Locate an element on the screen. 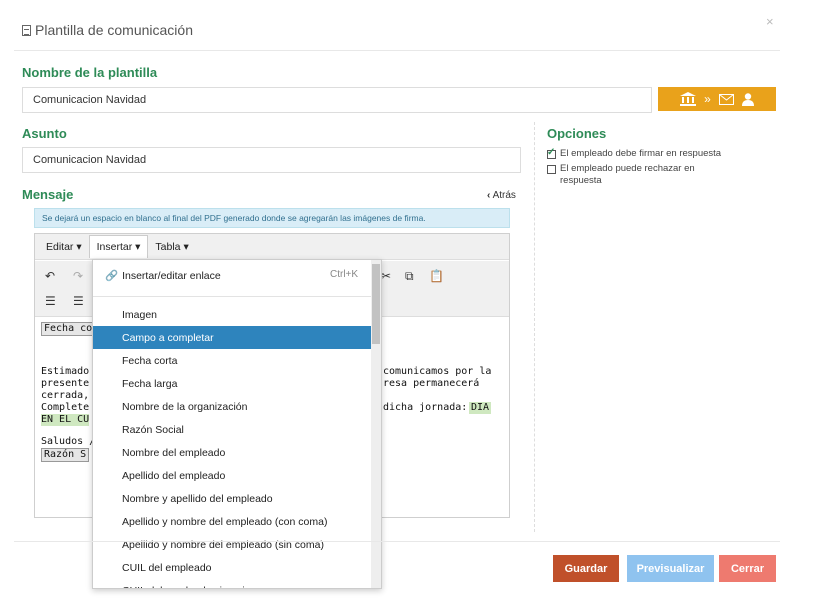 This screenshot has width=815, height=605. menu-item: Fecha larga is located at coordinates (233, 383).